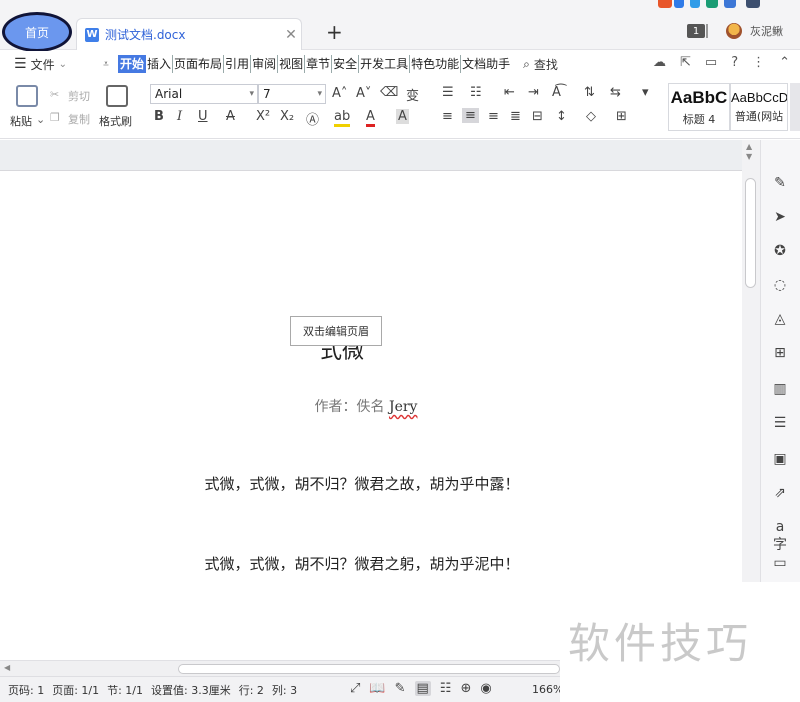 Image resolution: width=800 pixels, height=702 pixels. What do you see at coordinates (749, 146) in the screenshot?
I see `scroll-up-icon: ▲` at bounding box center [749, 146].